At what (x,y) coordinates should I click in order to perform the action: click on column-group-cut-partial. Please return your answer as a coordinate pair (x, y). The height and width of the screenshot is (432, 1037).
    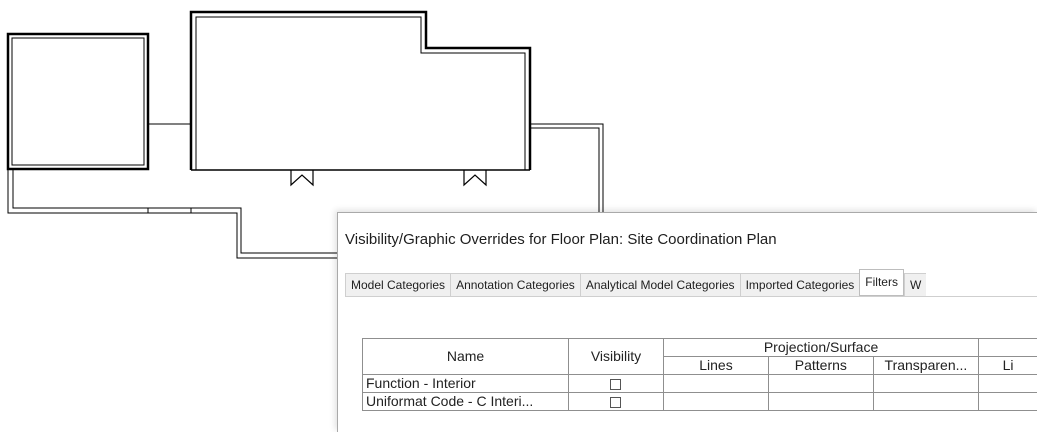
    Looking at the image, I should click on (1008, 348).